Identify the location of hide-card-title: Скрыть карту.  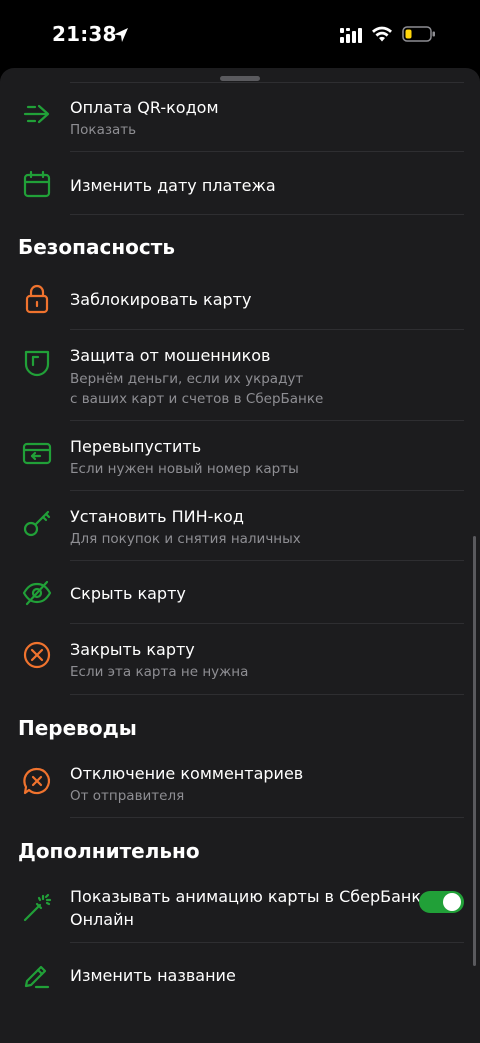
(128, 593).